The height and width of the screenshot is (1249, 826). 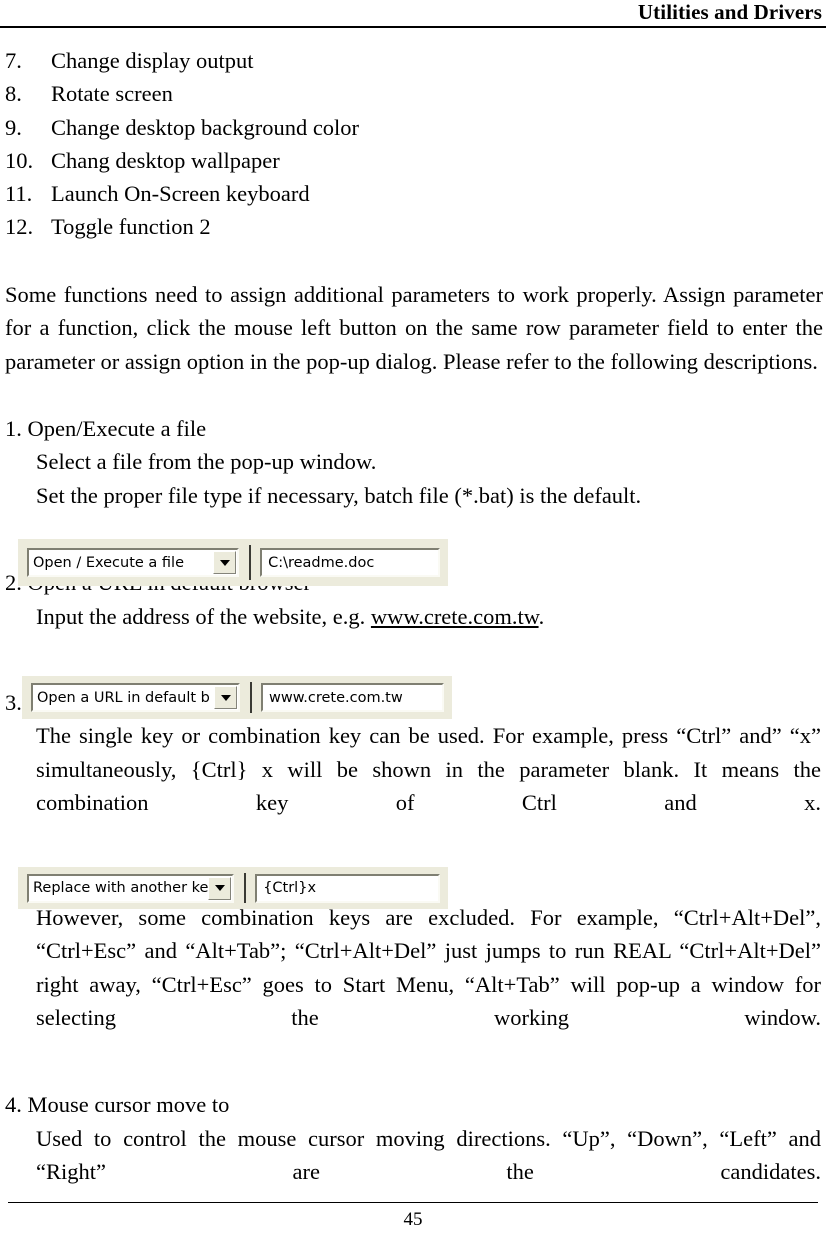 I want to click on section-1-heading: 1. Open/Execute a file, so click(x=106, y=428).